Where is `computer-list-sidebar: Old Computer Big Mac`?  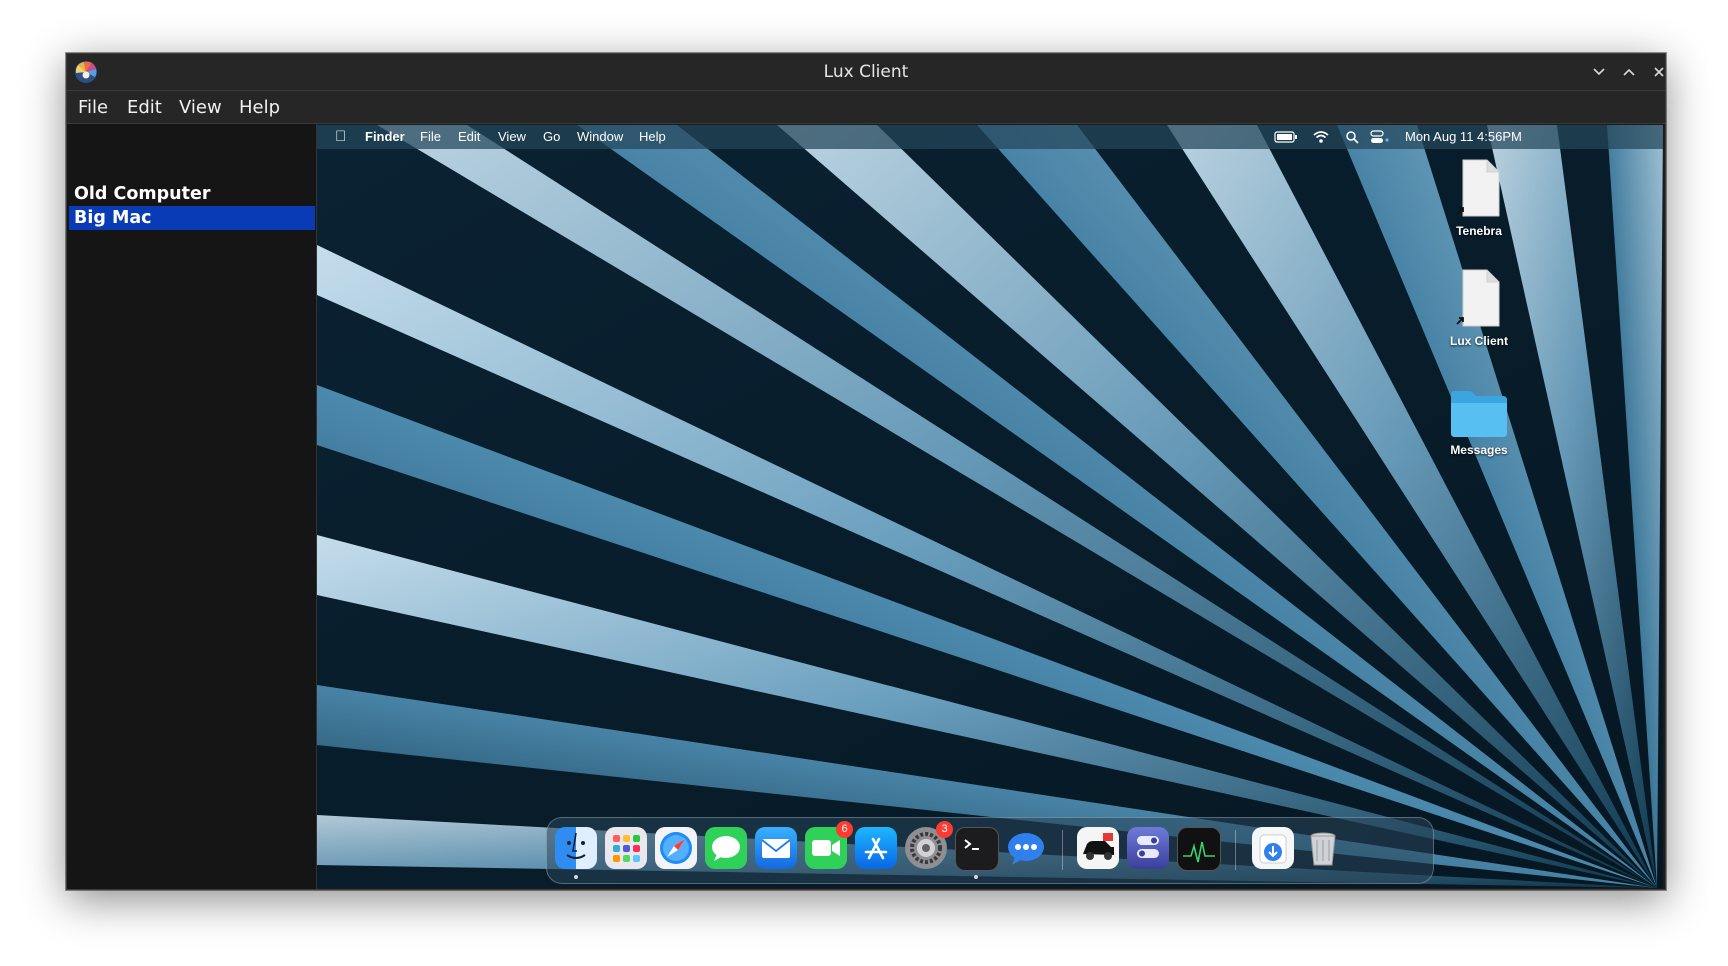
computer-list-sidebar: Old Computer Big Mac is located at coordinates (192, 506).